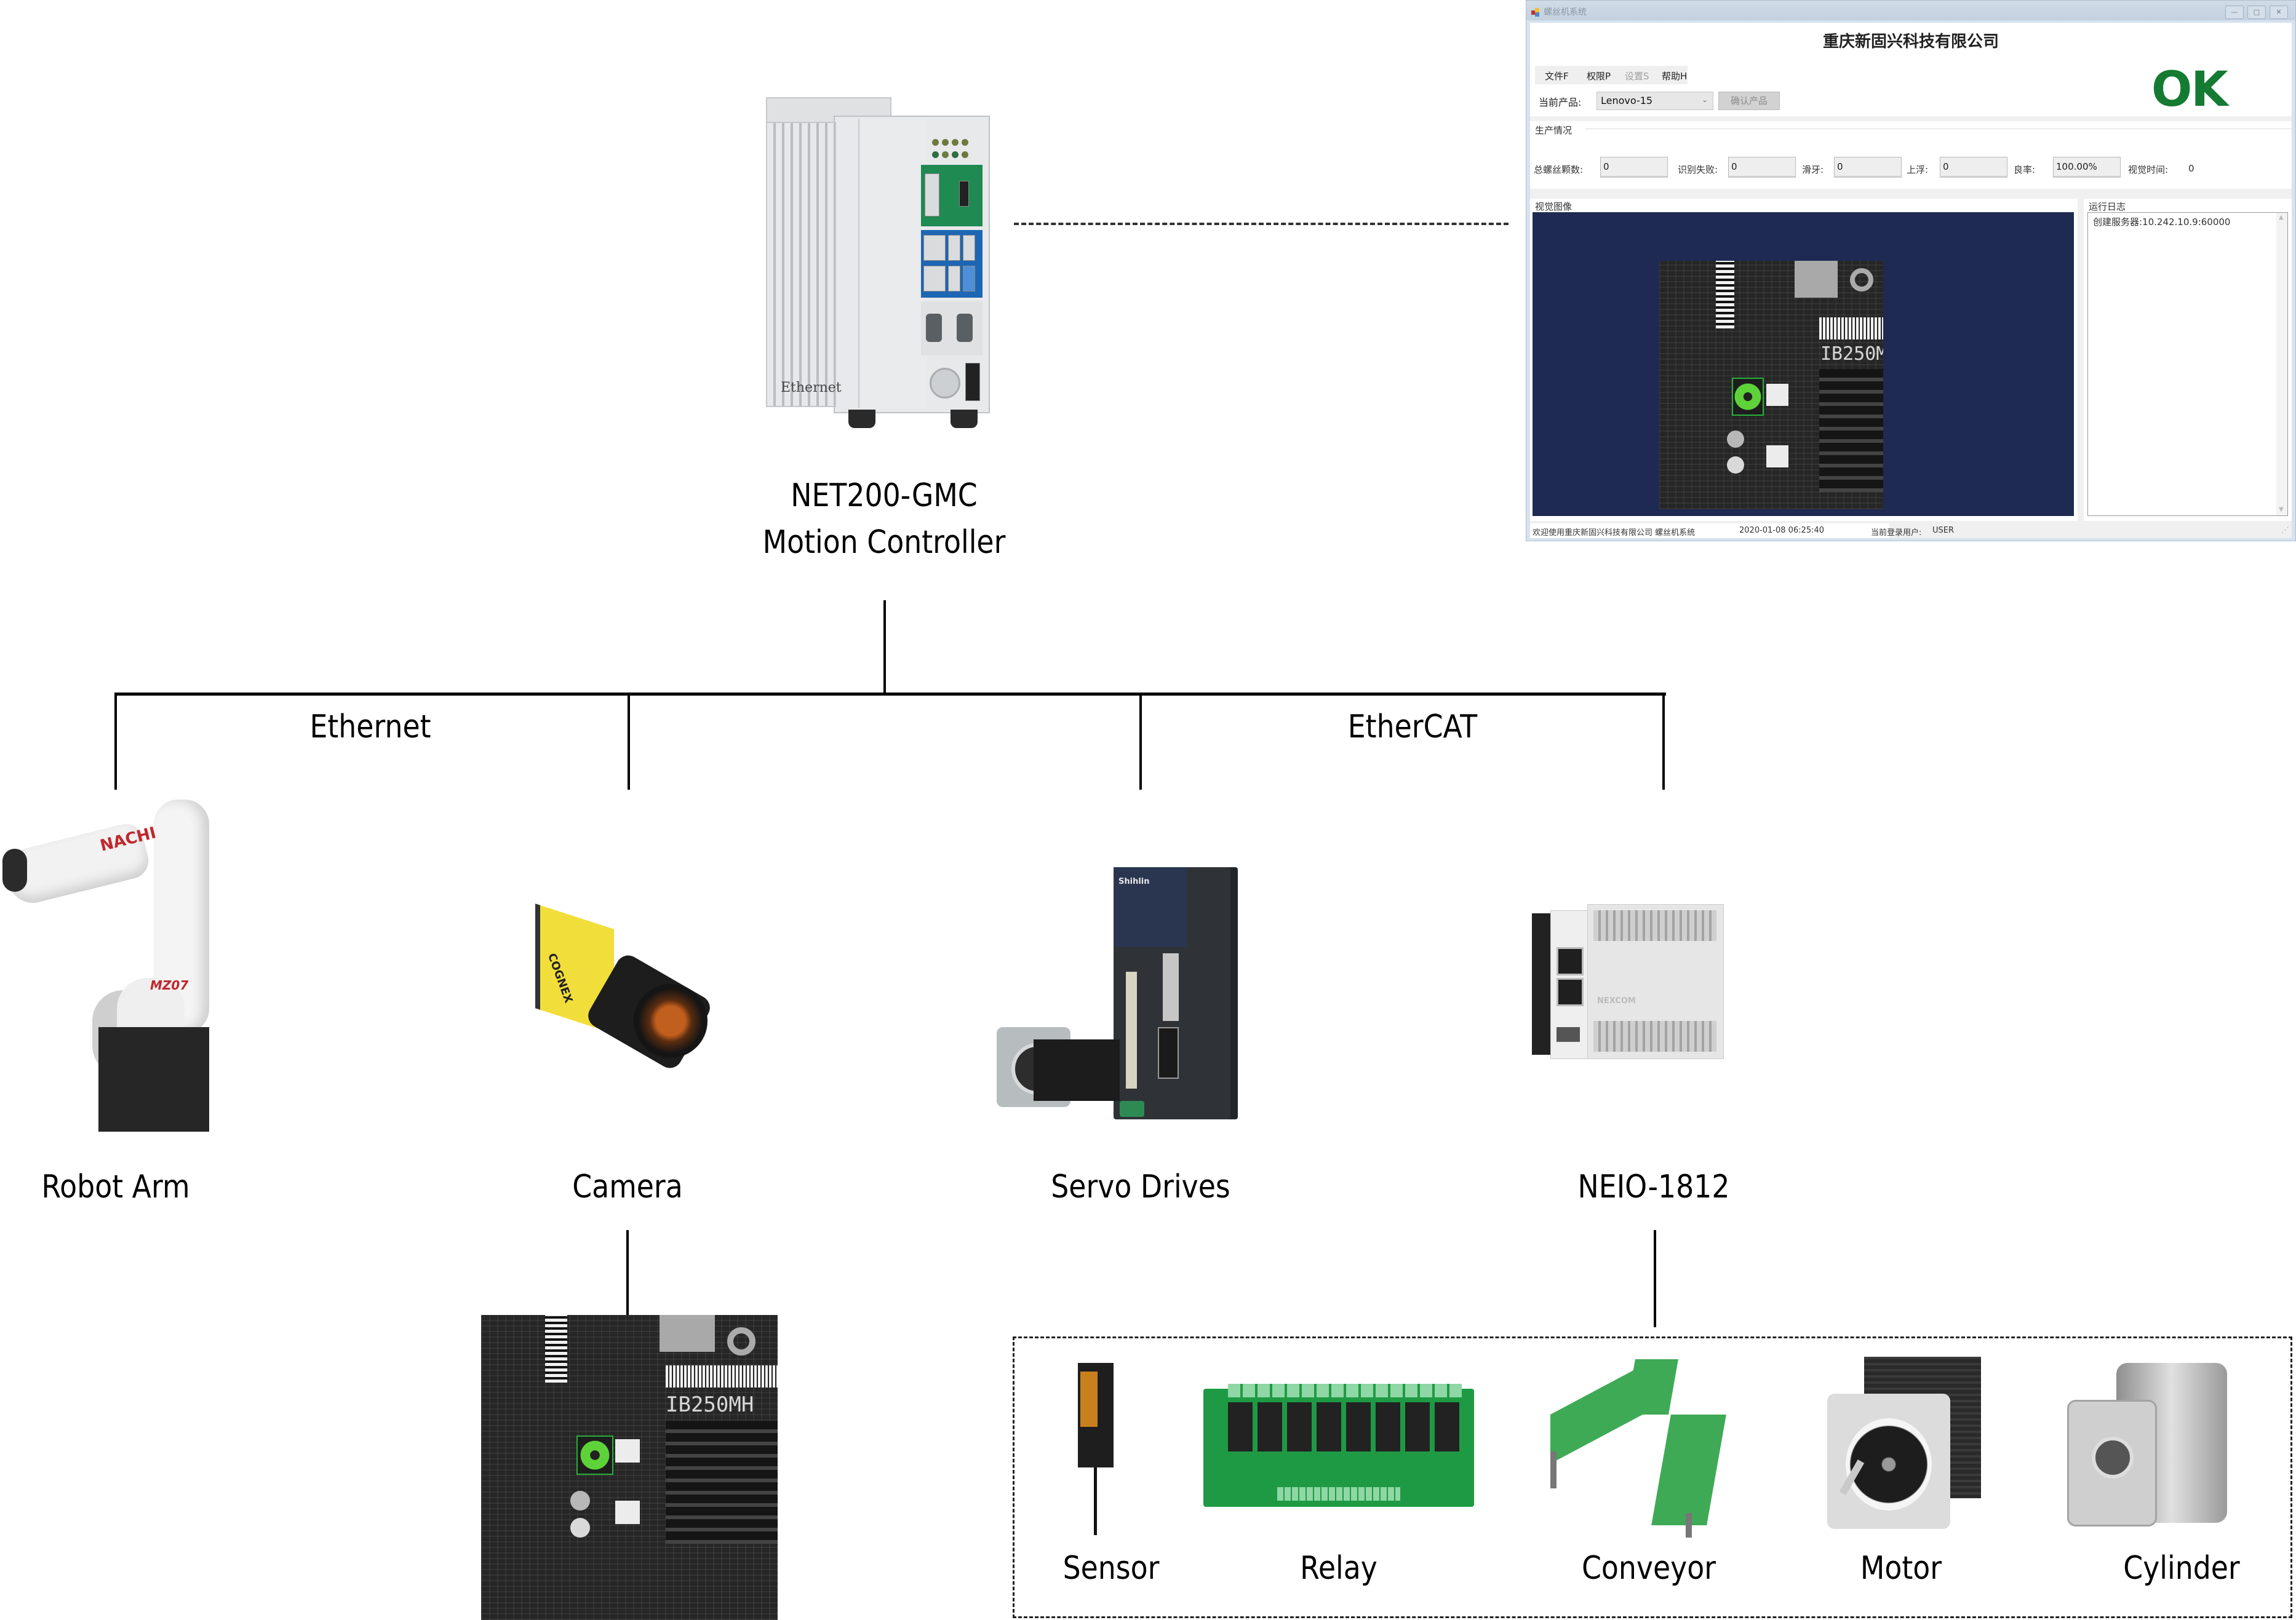 The height and width of the screenshot is (1620, 2296). What do you see at coordinates (2187, 364) in the screenshot?
I see `log-textbox: 创建服务器:10.242.10.9:60000 ▲ ▼` at bounding box center [2187, 364].